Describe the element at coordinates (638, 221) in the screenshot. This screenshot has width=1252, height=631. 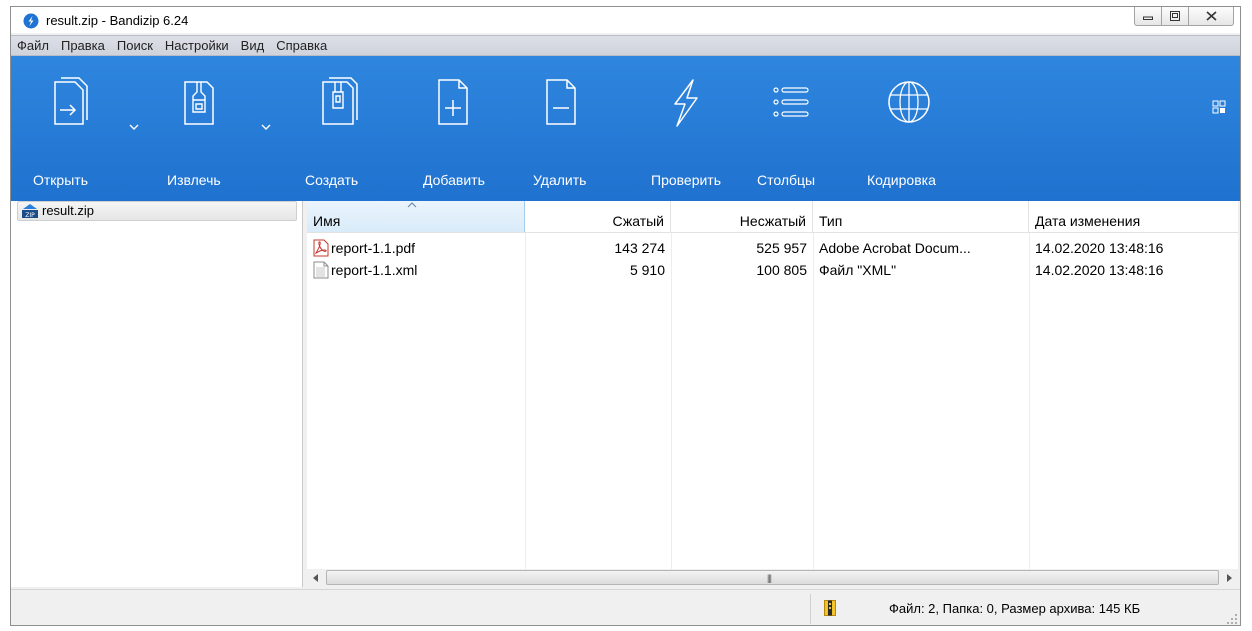
I see `column-packed-label: Сжатый` at that location.